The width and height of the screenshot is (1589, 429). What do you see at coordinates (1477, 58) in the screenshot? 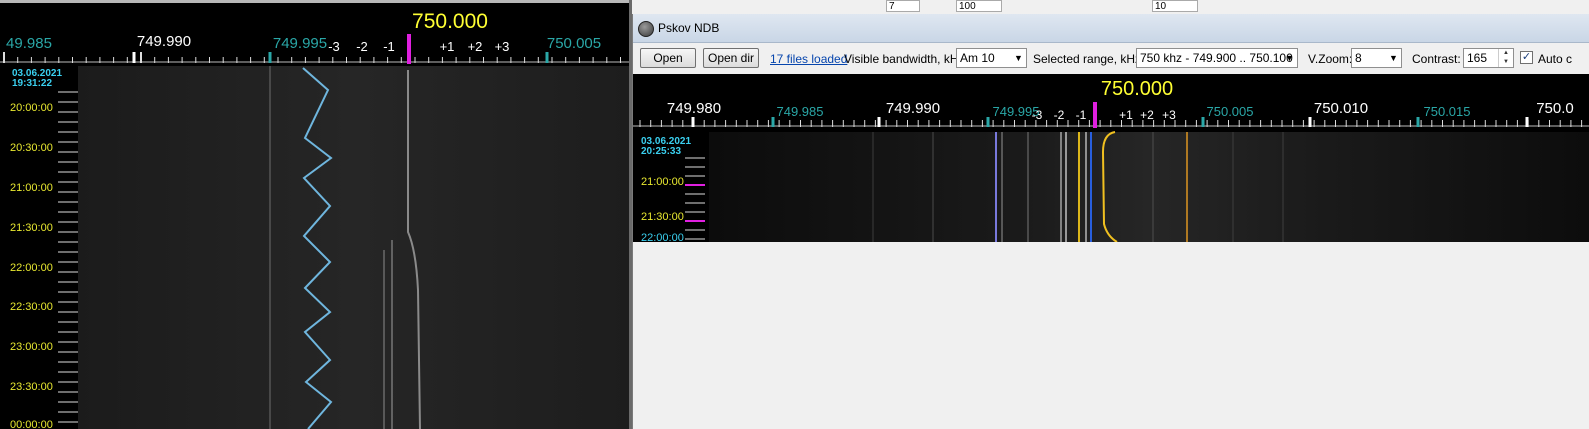
I see `contrast-value: 165` at bounding box center [1477, 58].